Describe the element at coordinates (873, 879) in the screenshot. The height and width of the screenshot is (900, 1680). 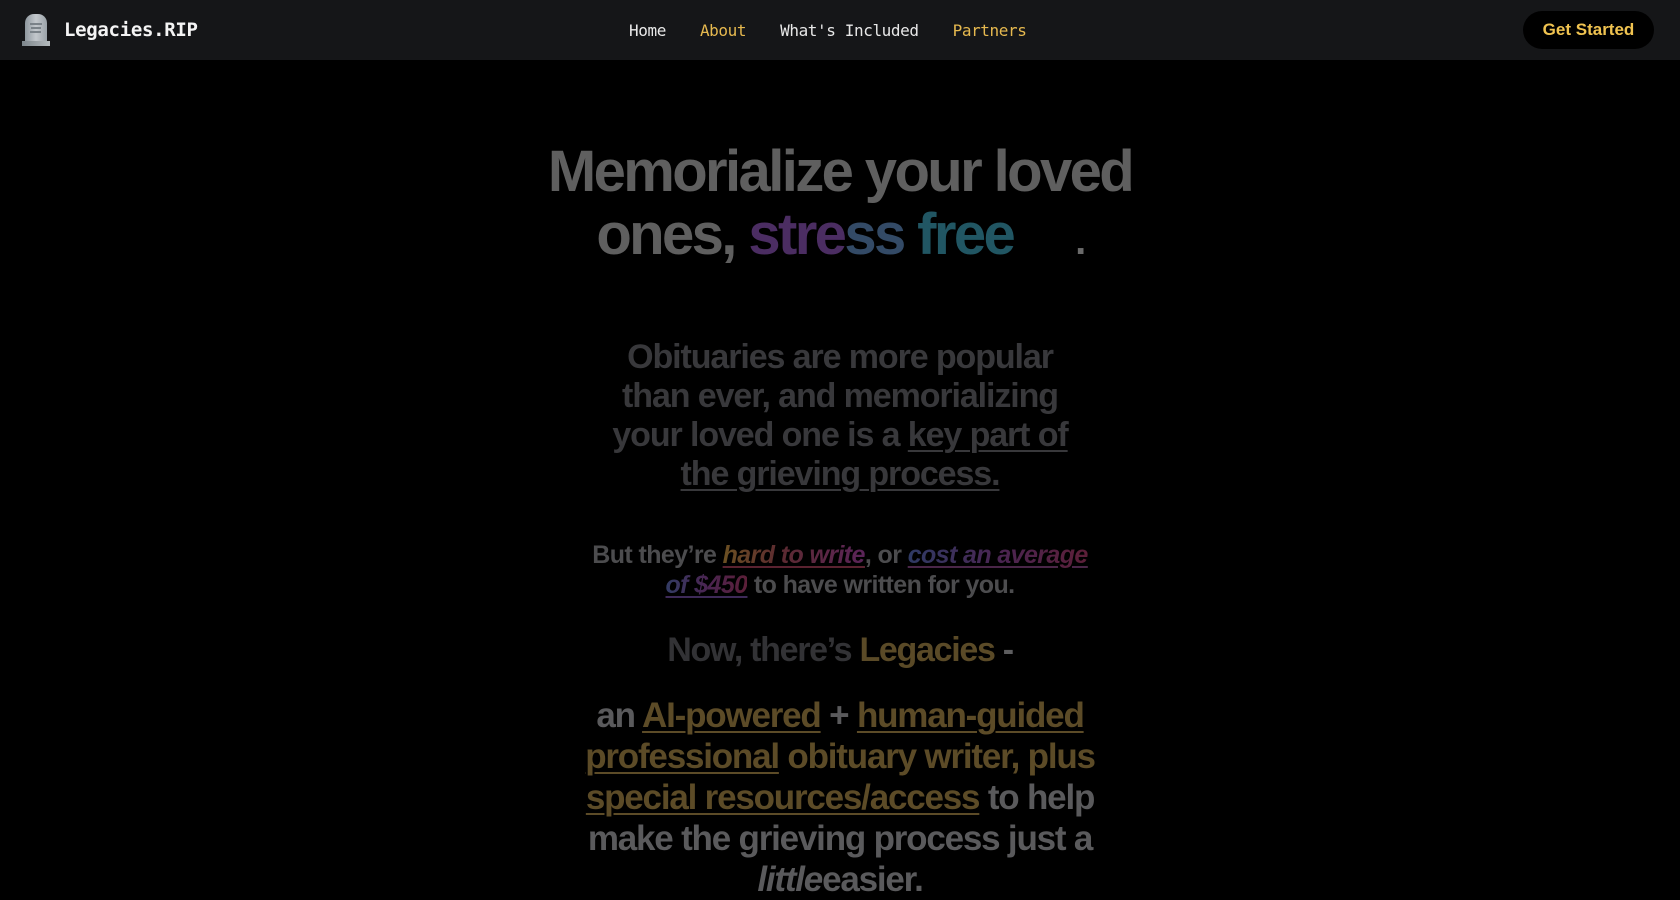
I see `vp-text3: easier.` at that location.